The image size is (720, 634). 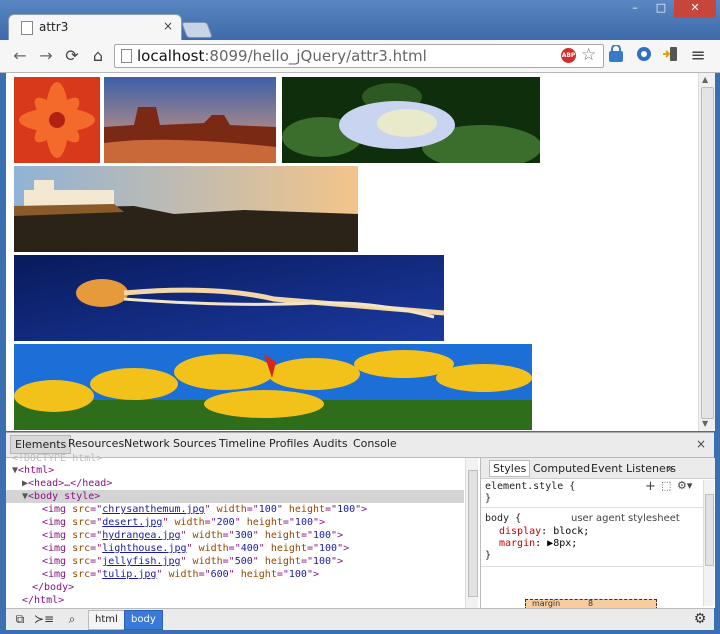 What do you see at coordinates (197, 30) in the screenshot?
I see `new-tab-button` at bounding box center [197, 30].